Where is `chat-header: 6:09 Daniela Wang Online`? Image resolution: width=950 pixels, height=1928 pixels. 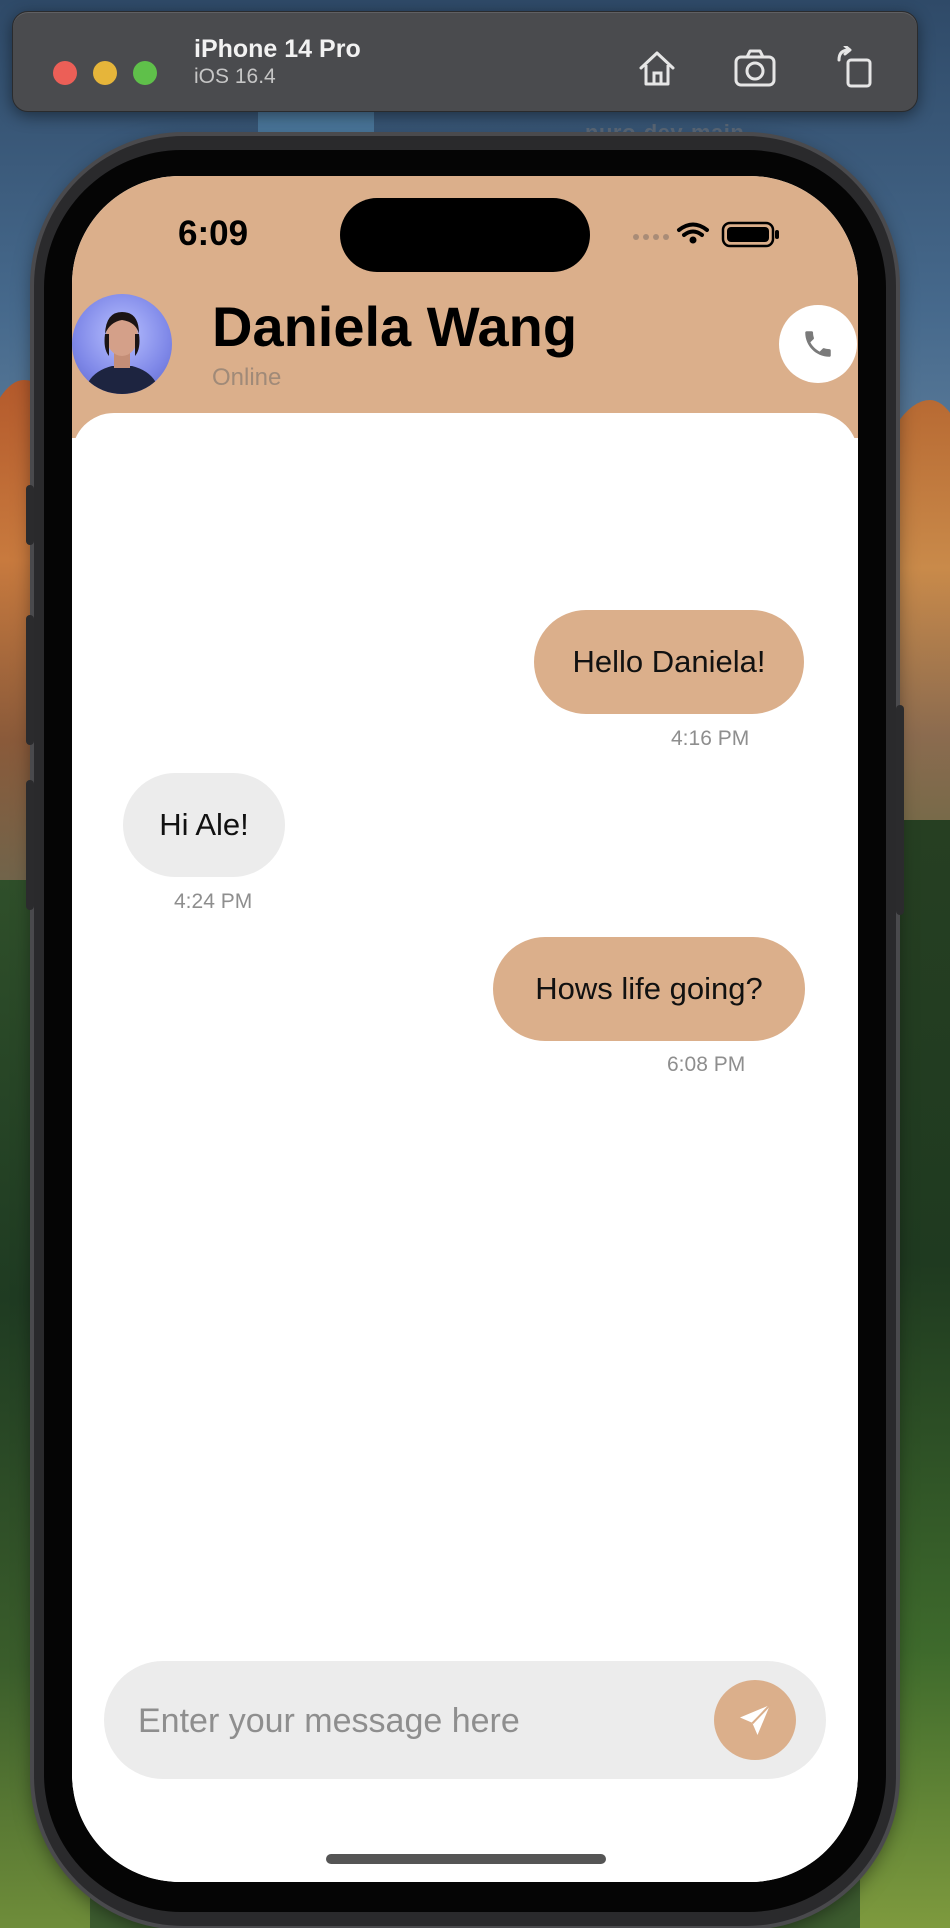
chat-header: 6:09 Daniela Wang Online is located at coordinates (465, 307).